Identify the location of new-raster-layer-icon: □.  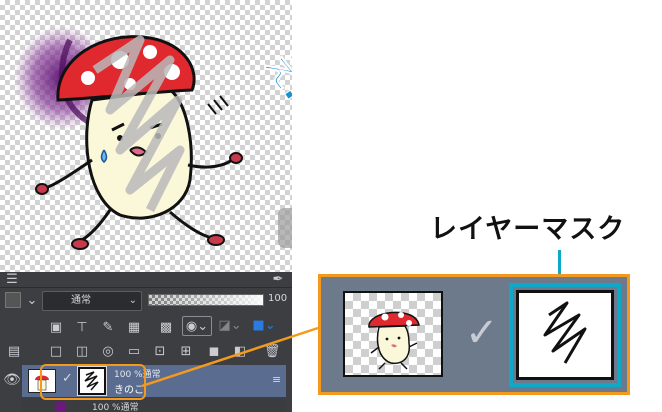
(56, 352).